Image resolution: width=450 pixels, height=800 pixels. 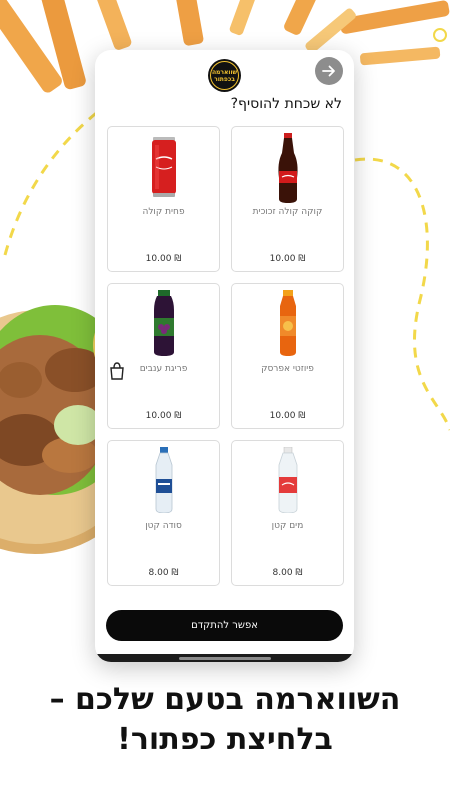 What do you see at coordinates (117, 371) in the screenshot?
I see `shopping-bag-icon` at bounding box center [117, 371].